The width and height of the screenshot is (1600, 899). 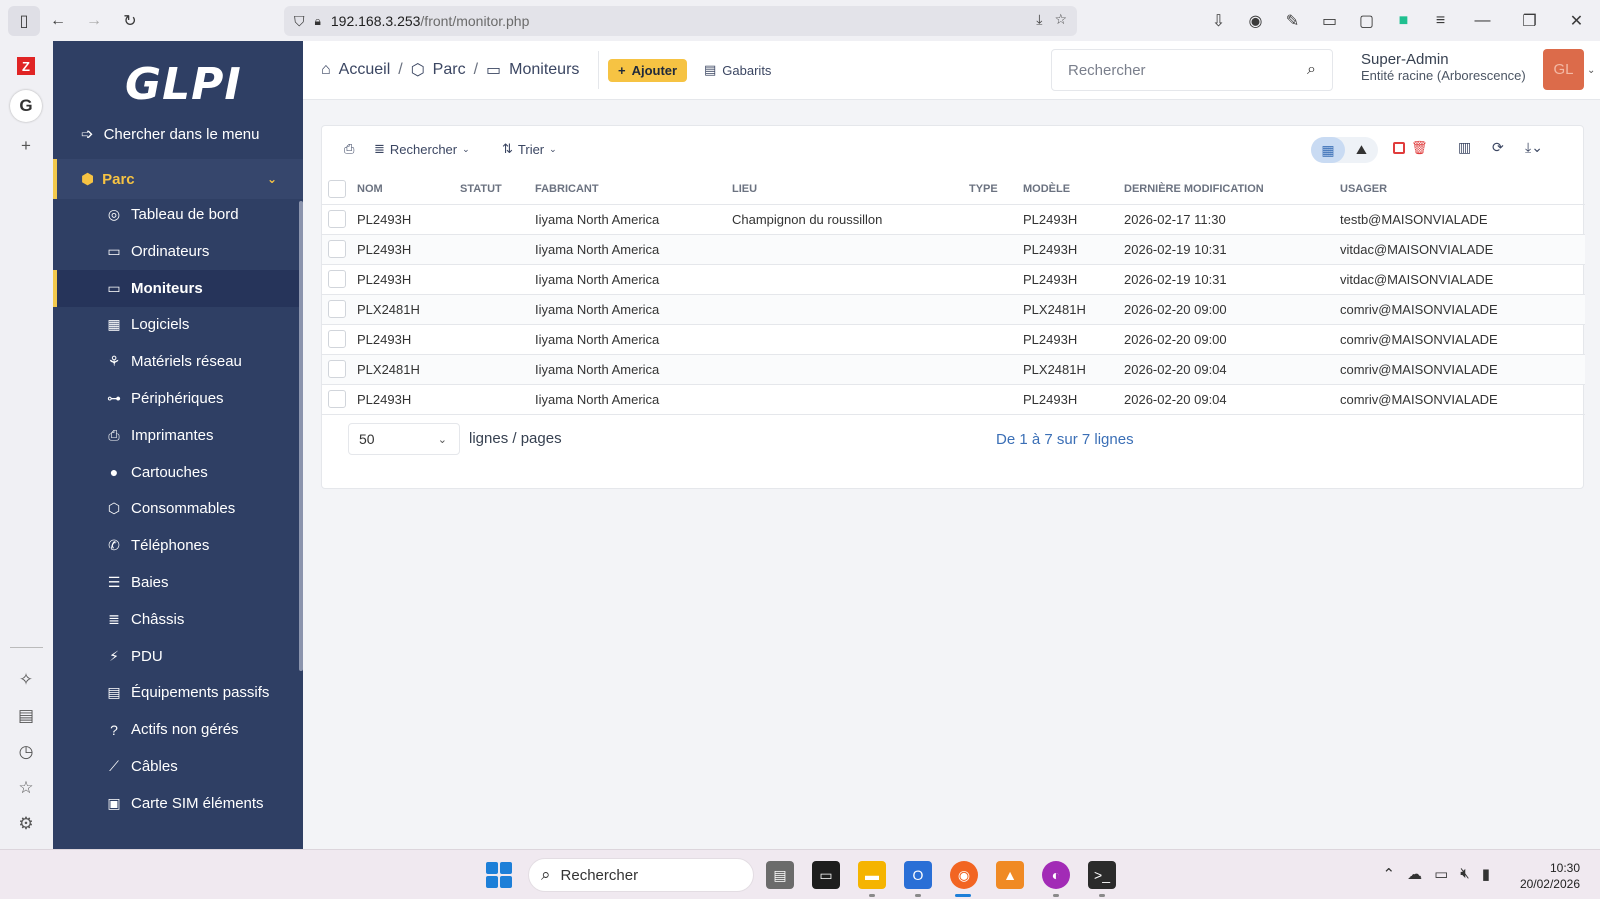 What do you see at coordinates (1292, 21) in the screenshot?
I see `extensions-icon: ✎` at bounding box center [1292, 21].